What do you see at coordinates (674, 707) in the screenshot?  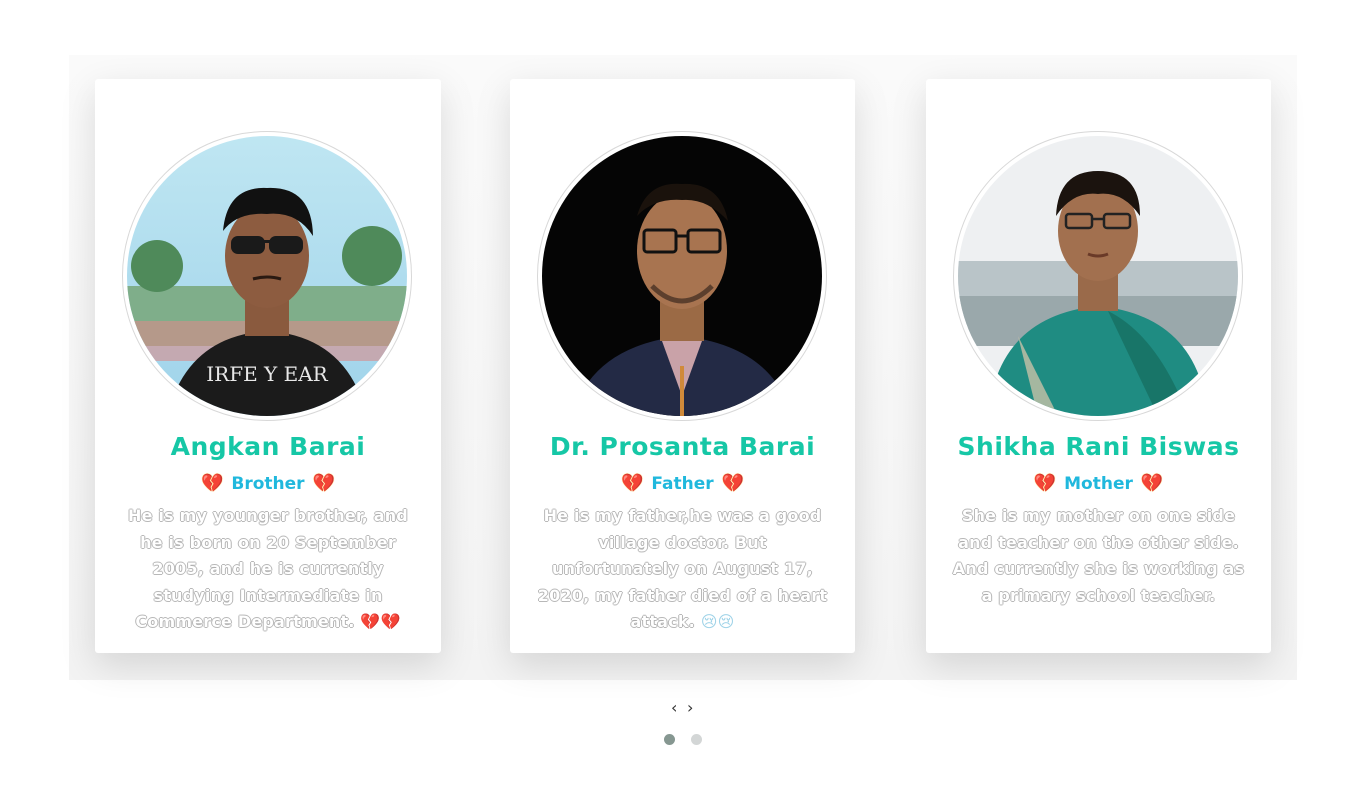 I see `prev-arrow-icon: ‹` at bounding box center [674, 707].